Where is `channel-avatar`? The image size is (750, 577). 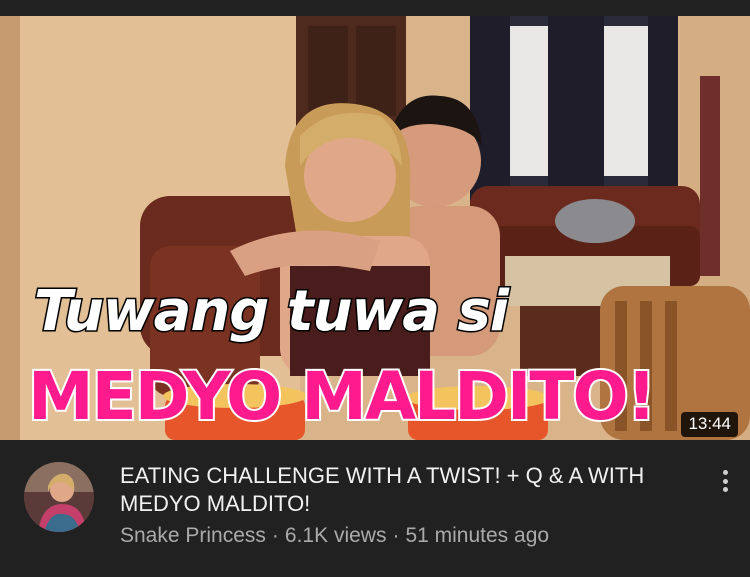 channel-avatar is located at coordinates (59, 497).